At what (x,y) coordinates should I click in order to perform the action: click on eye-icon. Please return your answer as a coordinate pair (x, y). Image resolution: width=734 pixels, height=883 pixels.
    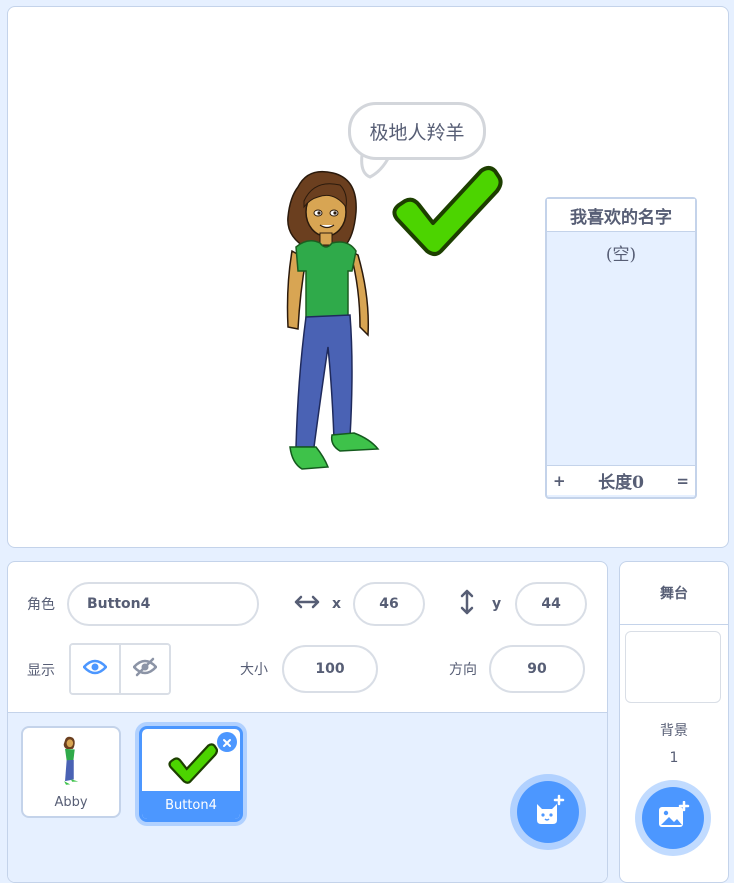
    Looking at the image, I should click on (95, 669).